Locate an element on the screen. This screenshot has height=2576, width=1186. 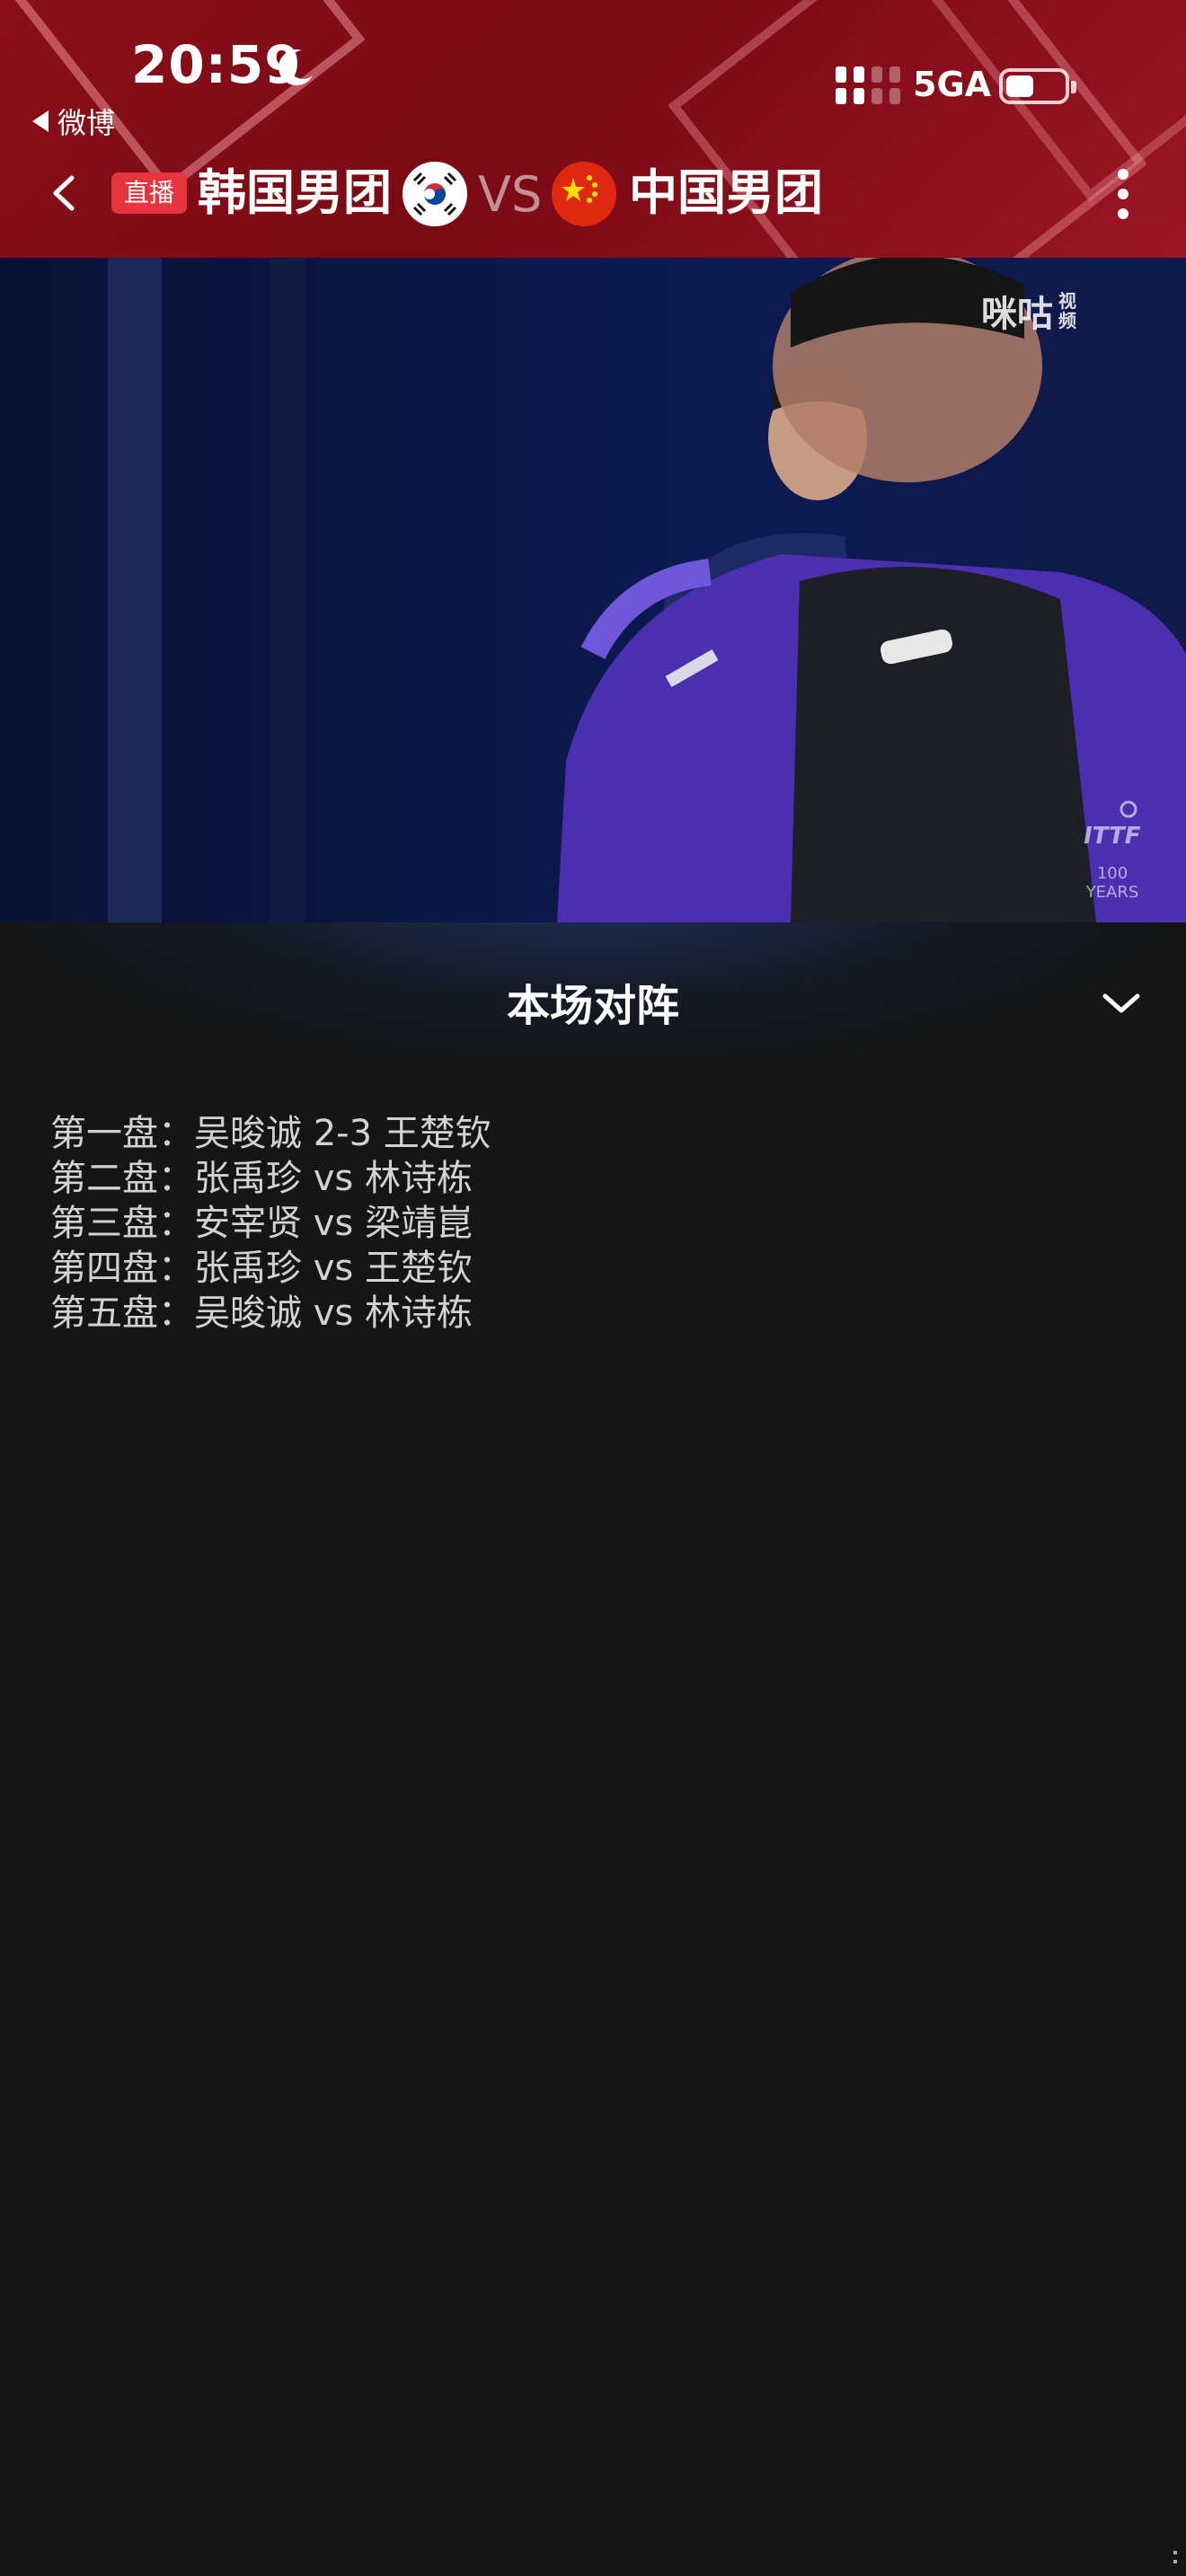
watermark-brand: 咪咕 is located at coordinates (1017, 314).